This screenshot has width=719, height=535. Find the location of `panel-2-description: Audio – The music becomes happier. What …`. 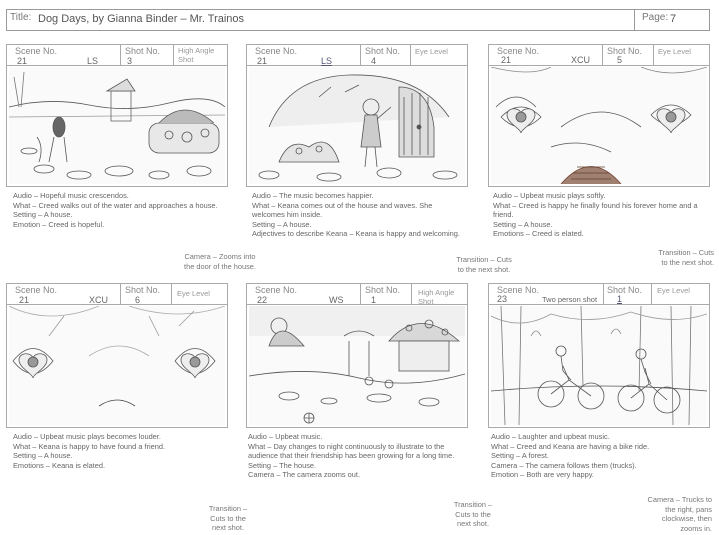

panel-2-description: Audio – The music becomes happier. What … is located at coordinates (356, 215).